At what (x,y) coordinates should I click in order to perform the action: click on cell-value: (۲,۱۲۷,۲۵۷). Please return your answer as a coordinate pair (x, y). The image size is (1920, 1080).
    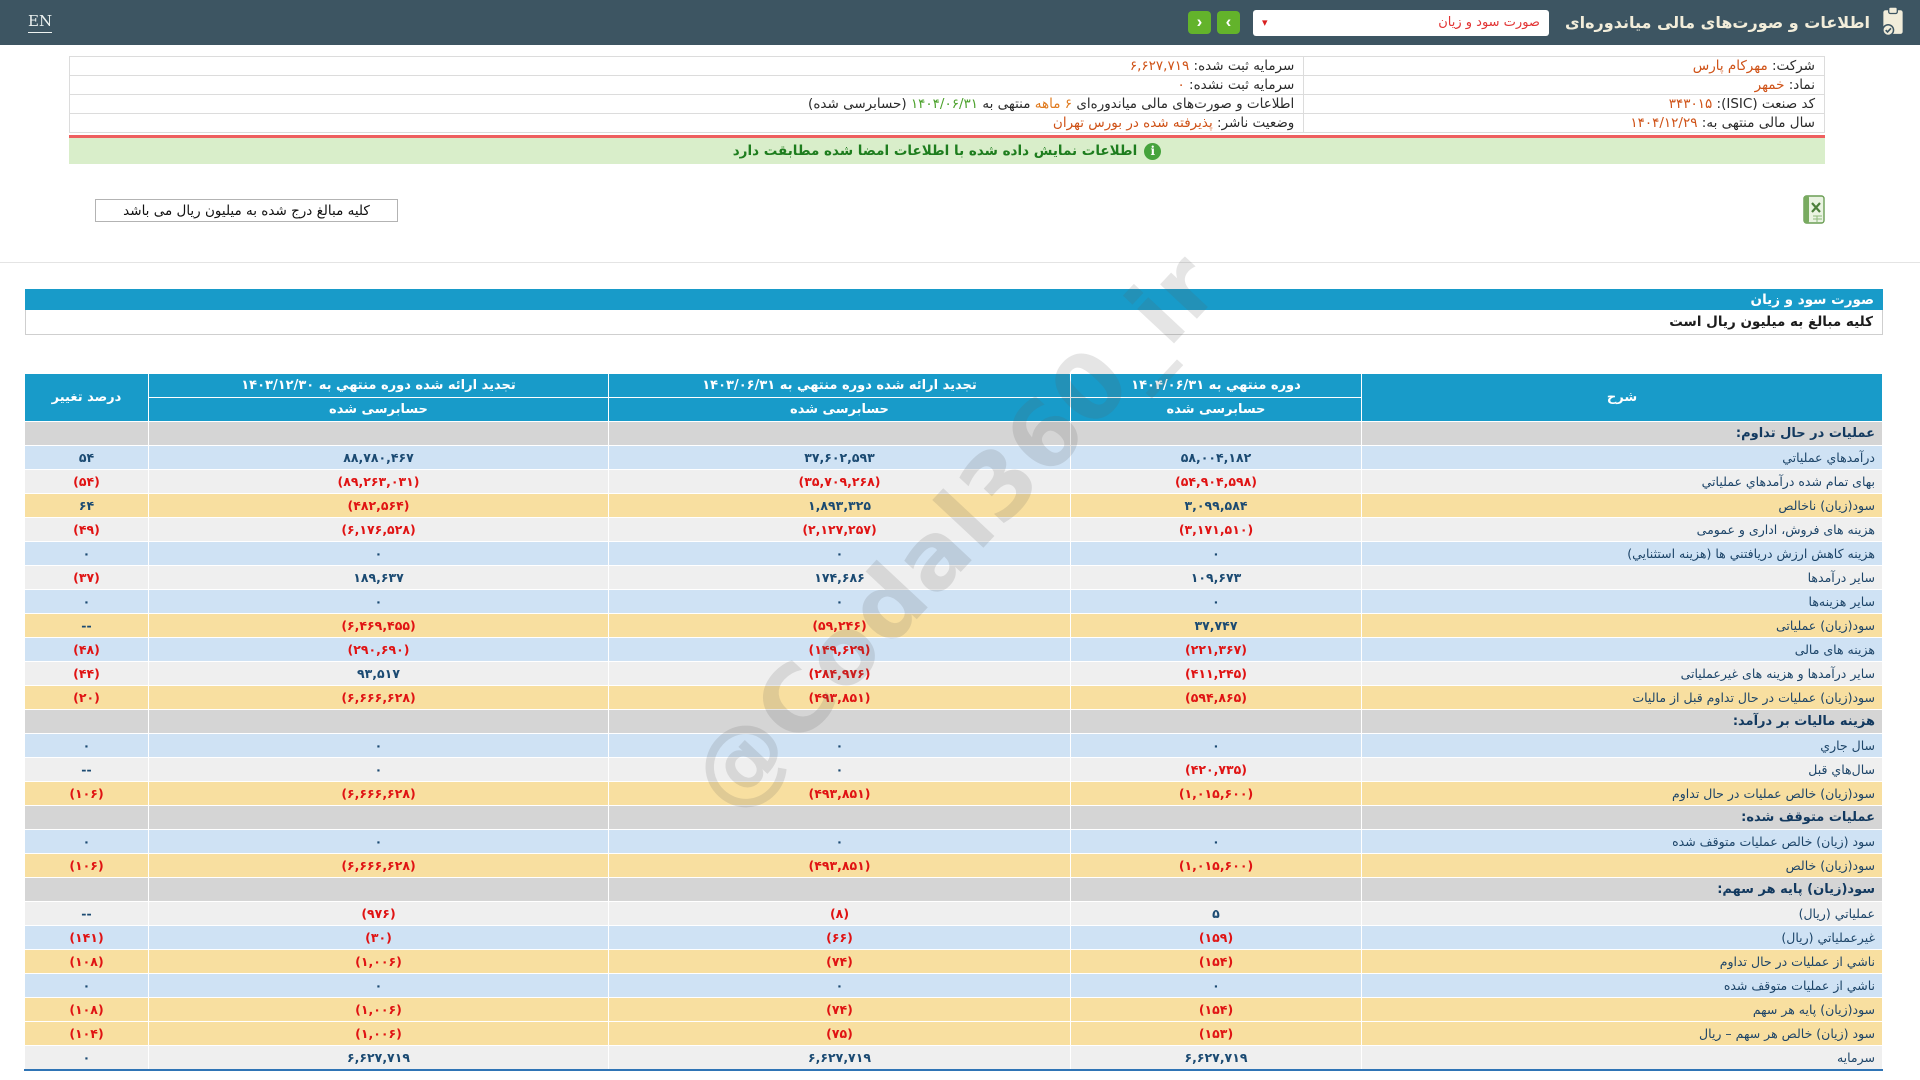
    Looking at the image, I should click on (839, 529).